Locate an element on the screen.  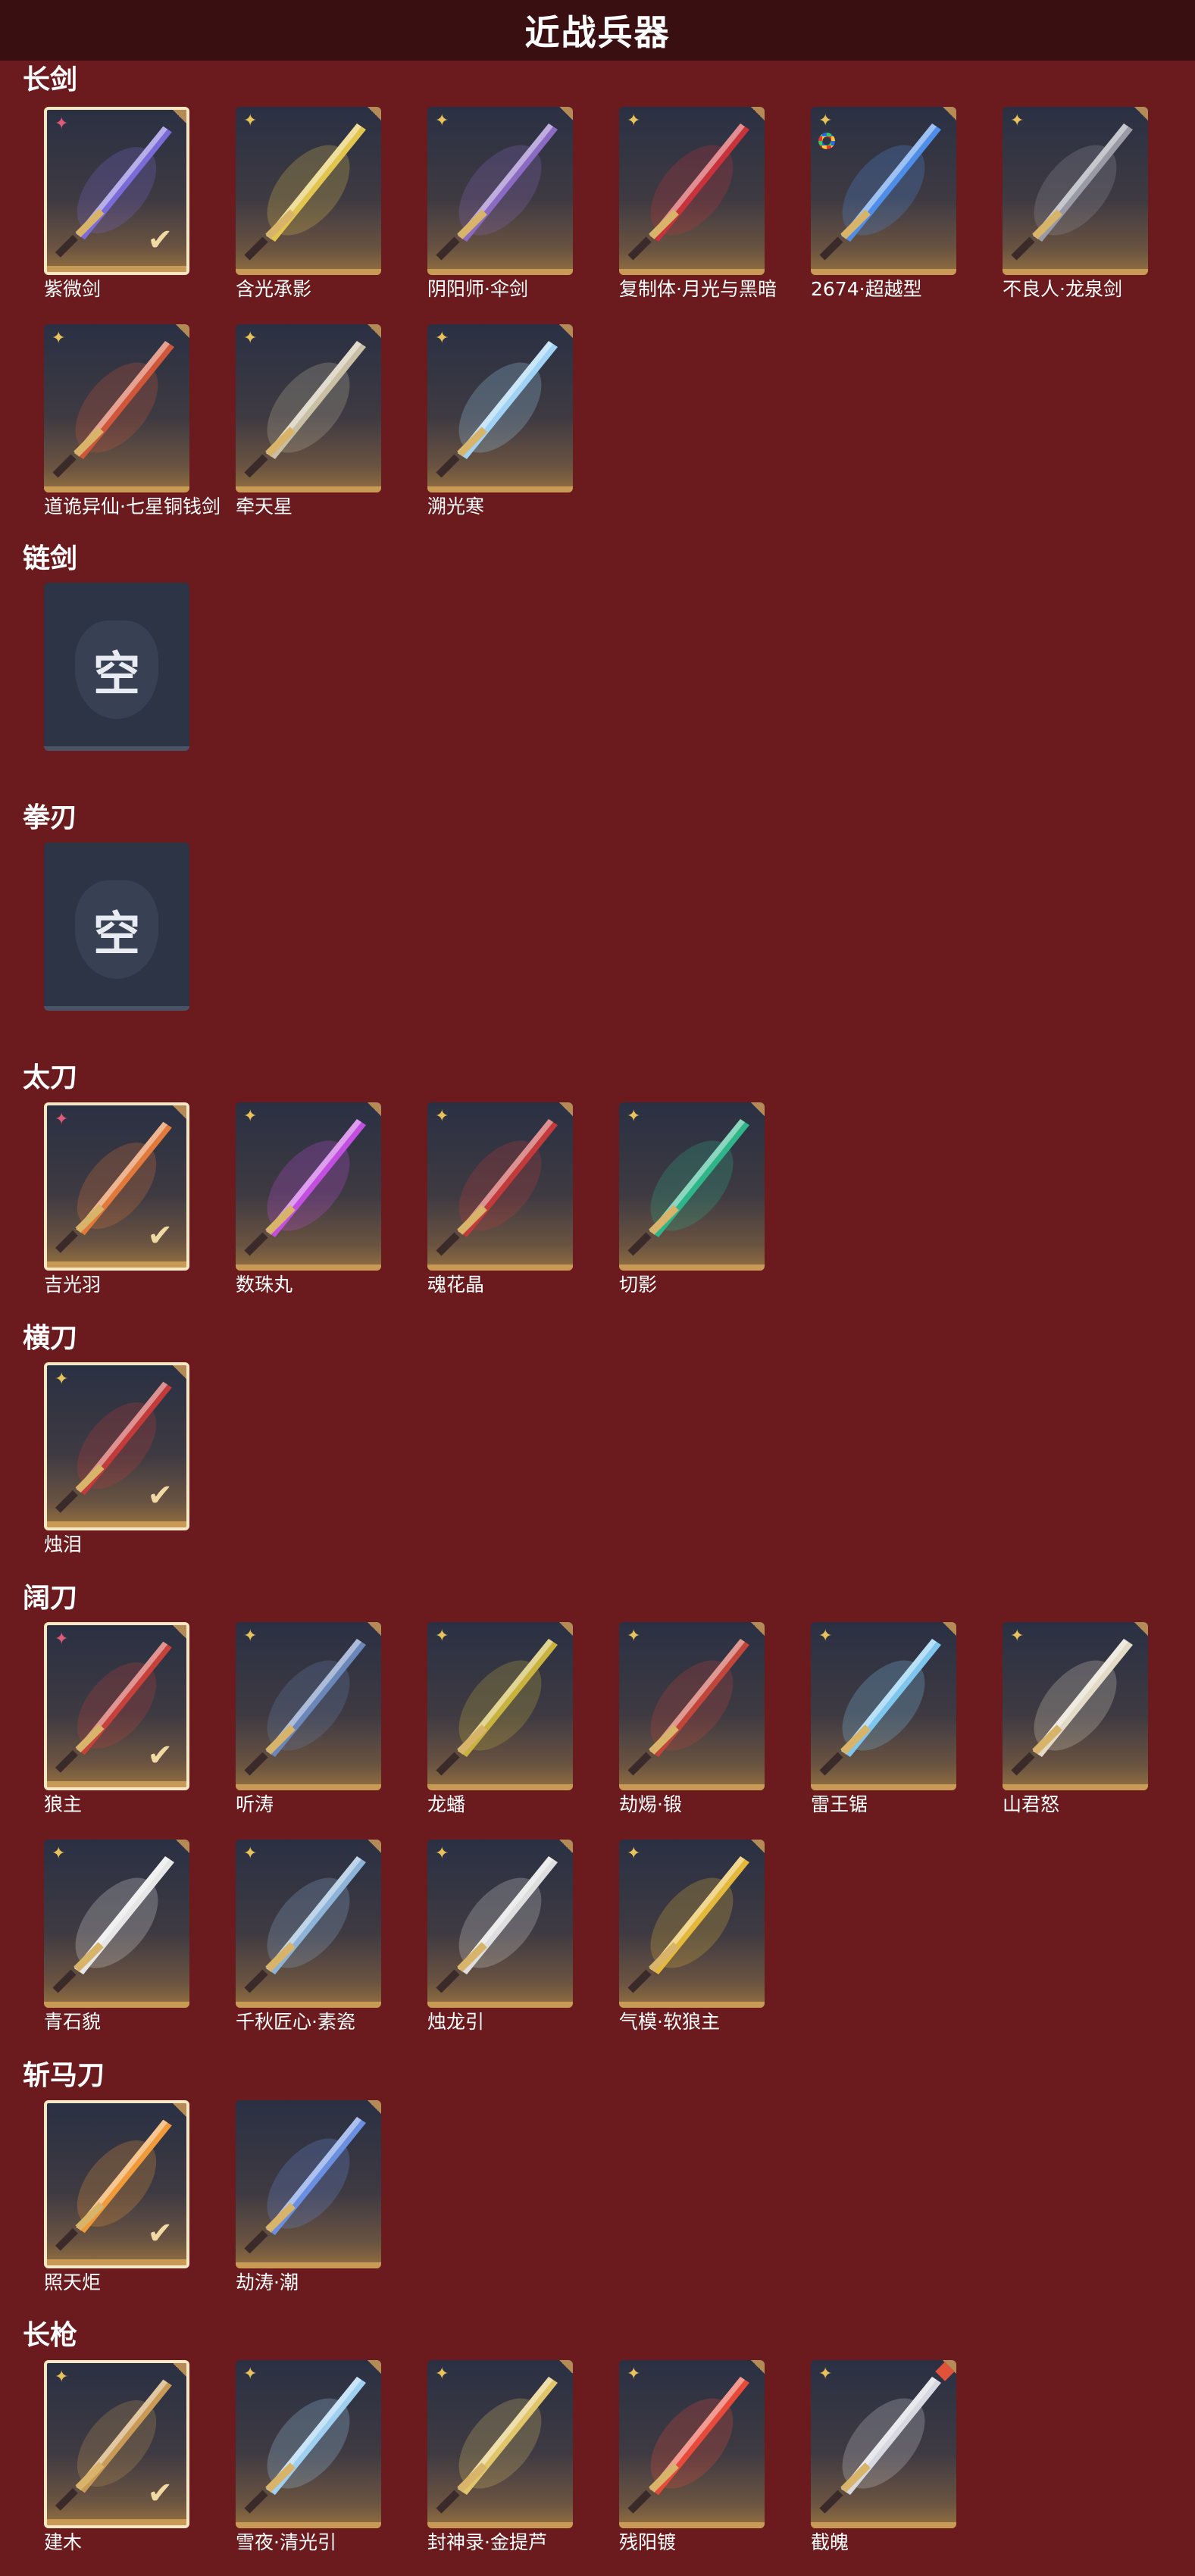
weapon-name: 雷王锯 is located at coordinates (839, 1804).